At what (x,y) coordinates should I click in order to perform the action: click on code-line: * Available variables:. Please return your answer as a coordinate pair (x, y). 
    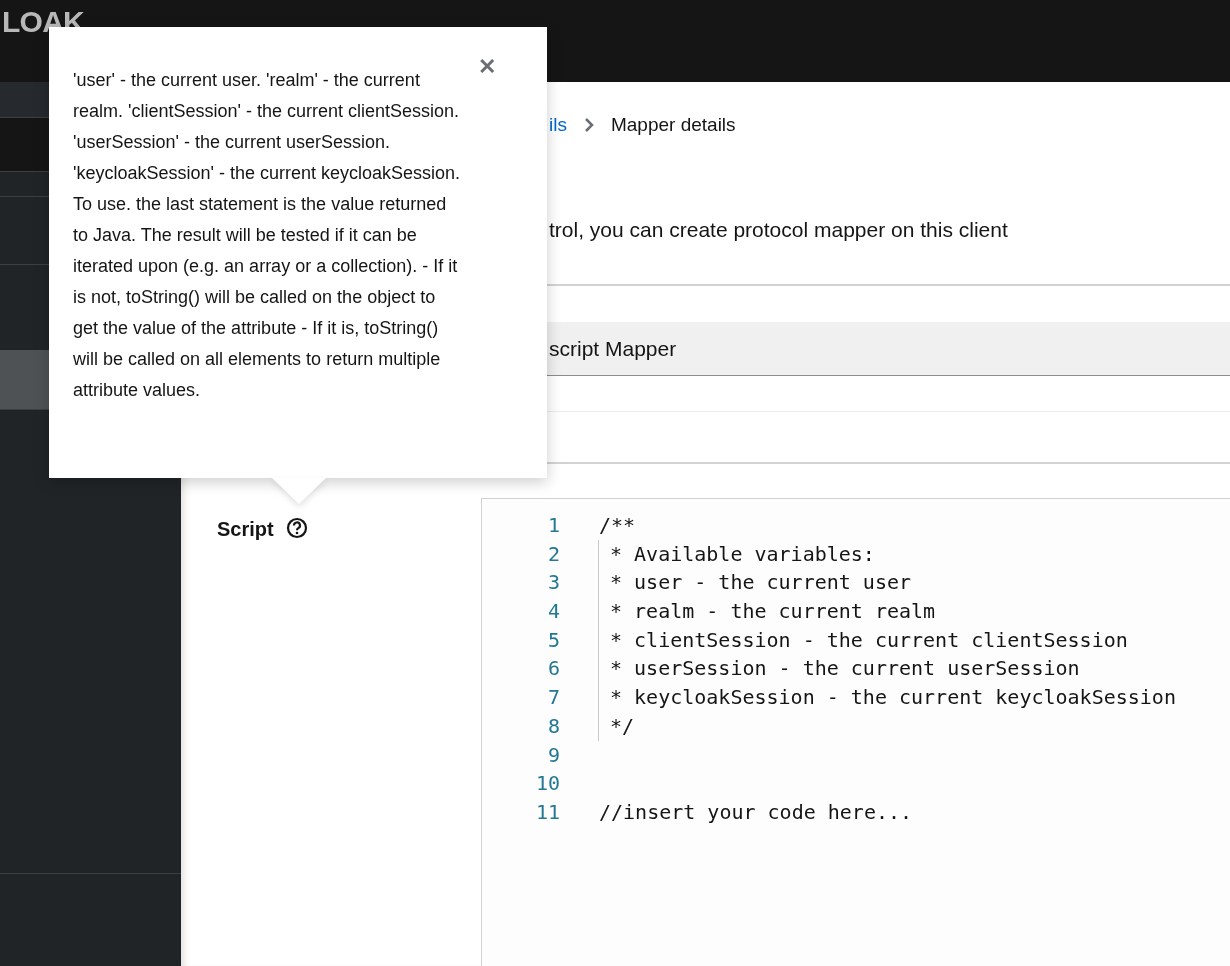
    Looking at the image, I should click on (736, 554).